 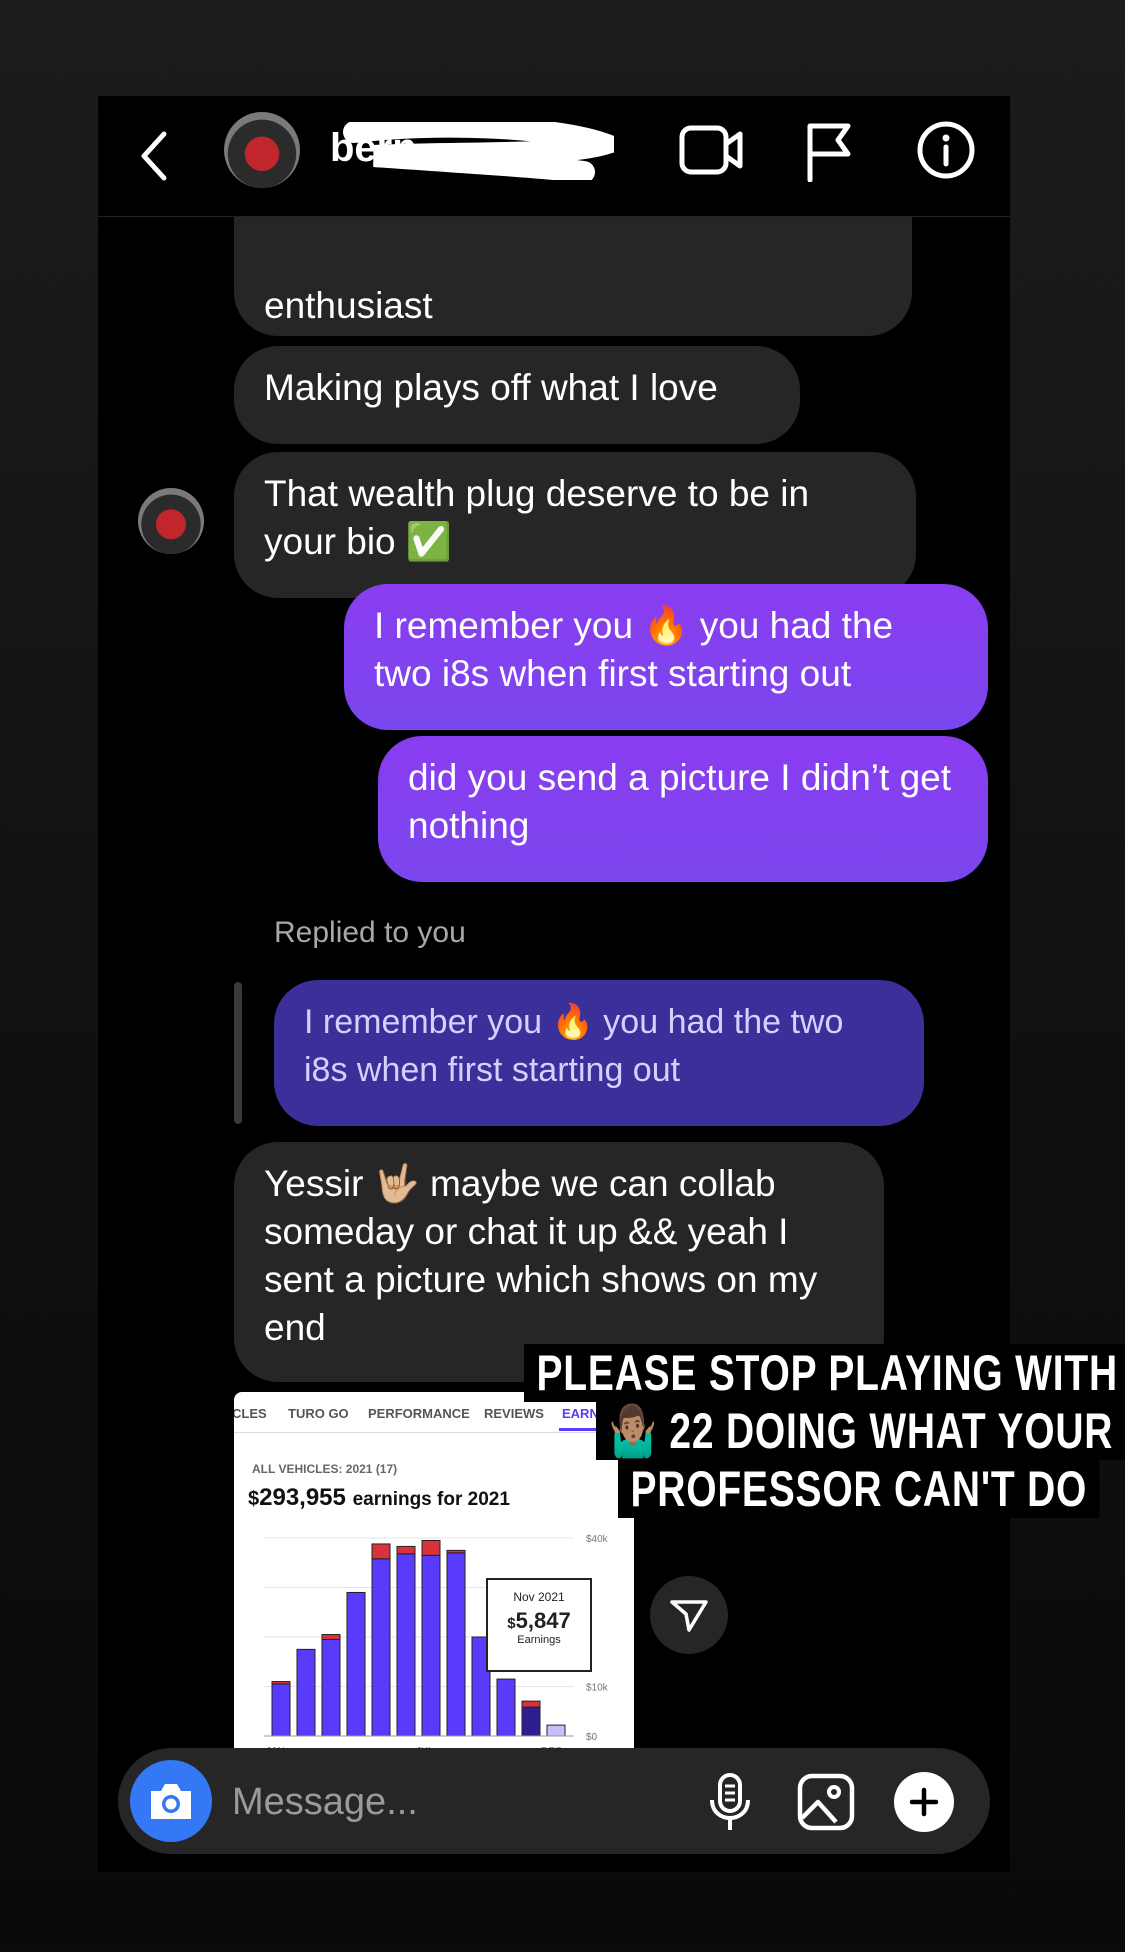 I want to click on tooltip-label: Earnings, so click(x=539, y=1640).